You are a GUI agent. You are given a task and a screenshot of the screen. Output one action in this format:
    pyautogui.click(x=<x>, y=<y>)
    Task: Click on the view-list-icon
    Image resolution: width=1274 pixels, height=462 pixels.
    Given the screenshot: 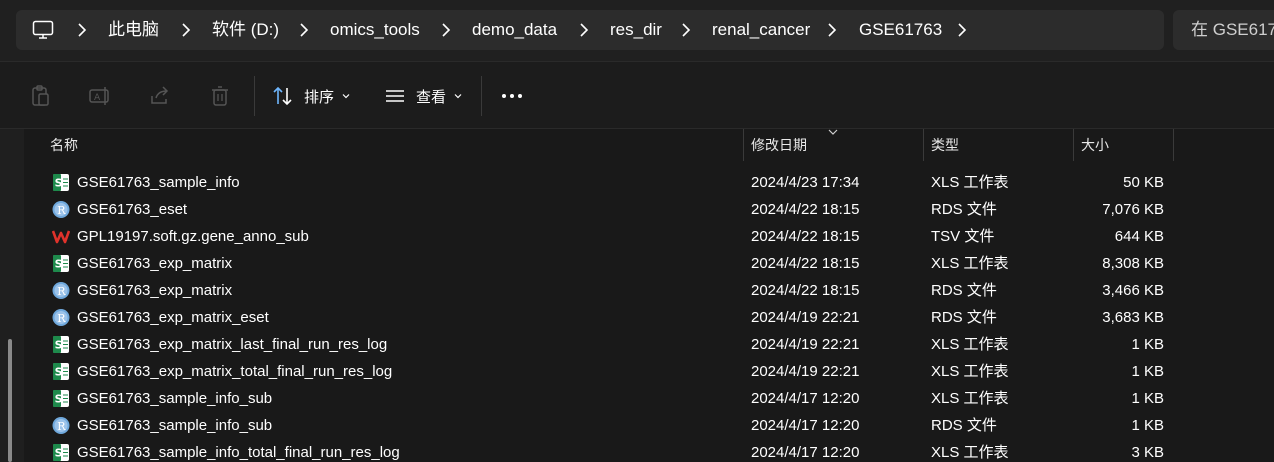 What is the action you would take?
    pyautogui.click(x=395, y=96)
    